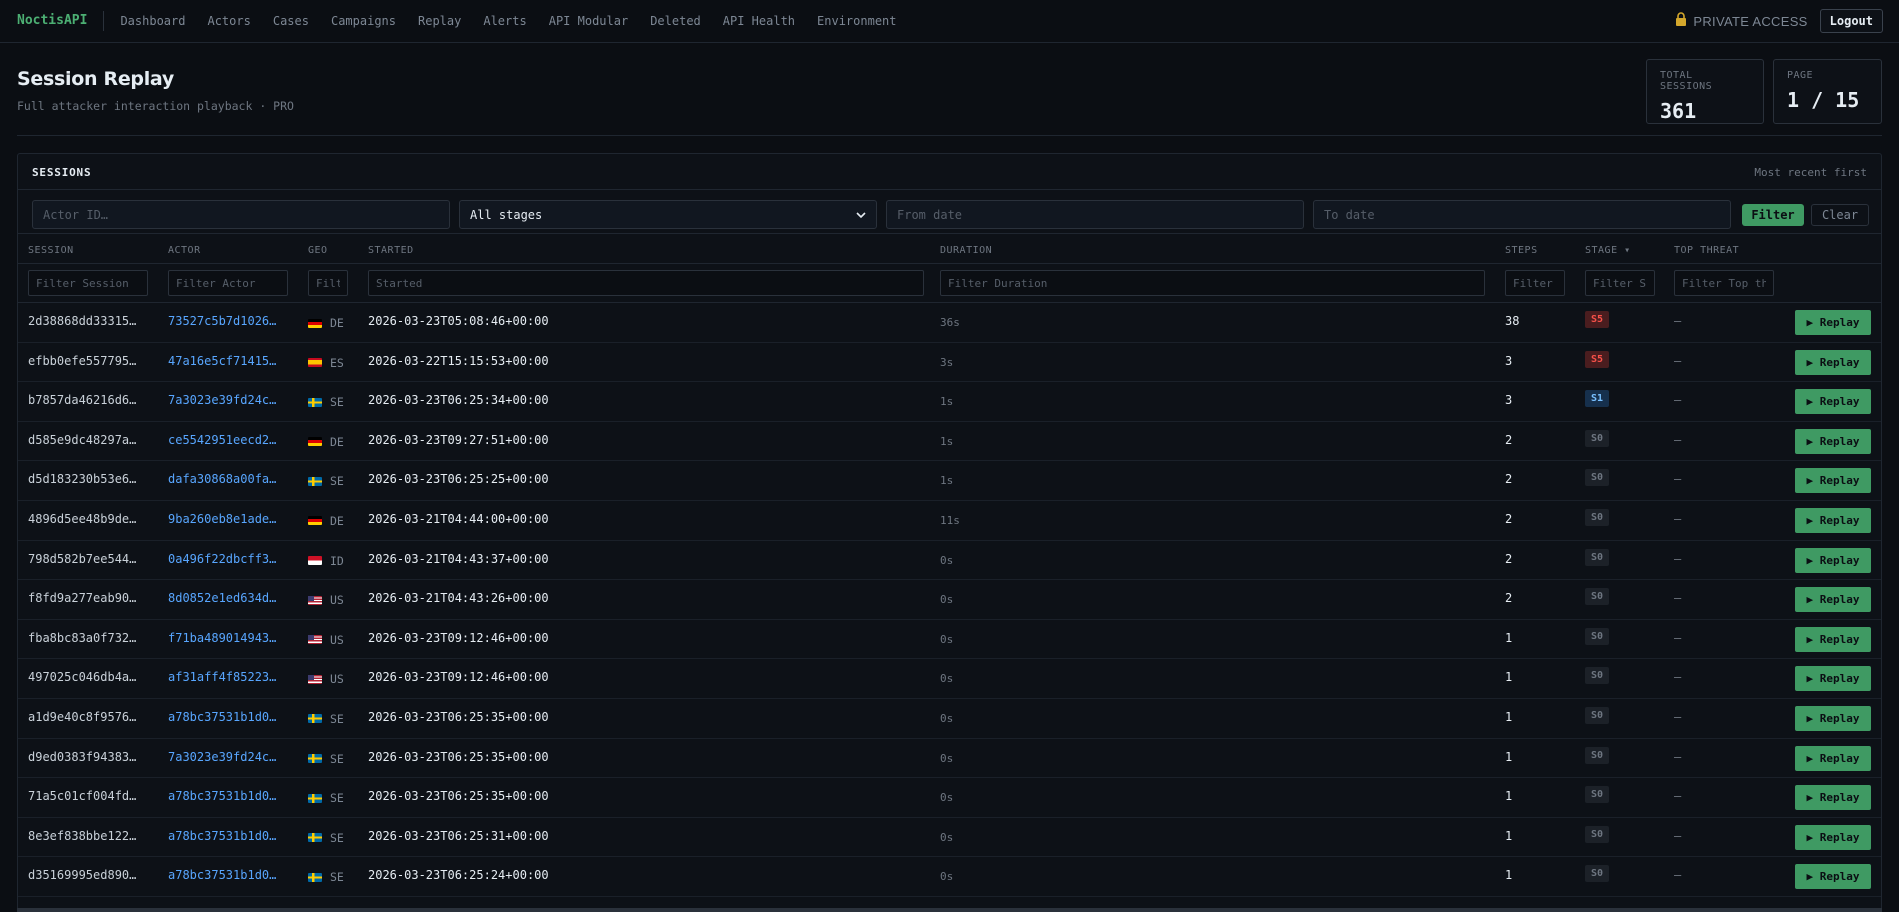 This screenshot has height=912, width=1899. Describe the element at coordinates (1095, 214) in the screenshot. I see `from-date-input` at that location.